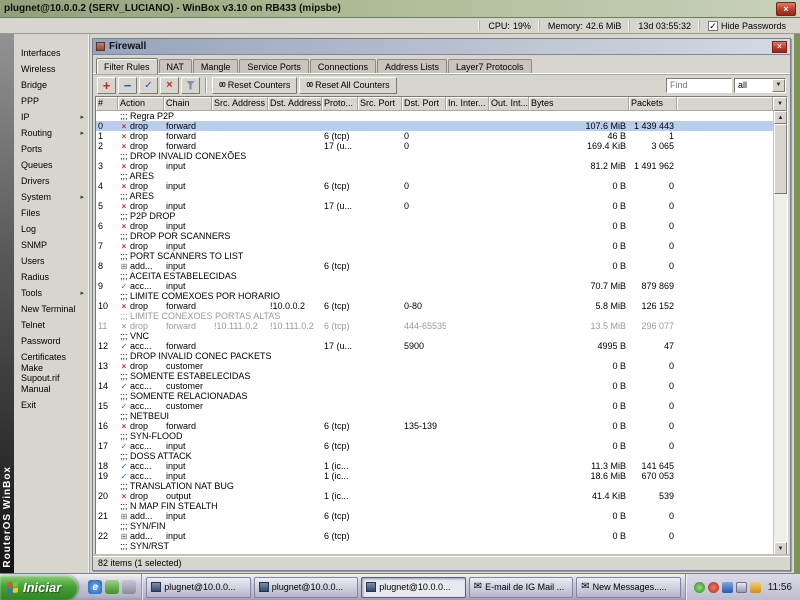  What do you see at coordinates (342, 66) in the screenshot?
I see `tab-connections: Connections` at bounding box center [342, 66].